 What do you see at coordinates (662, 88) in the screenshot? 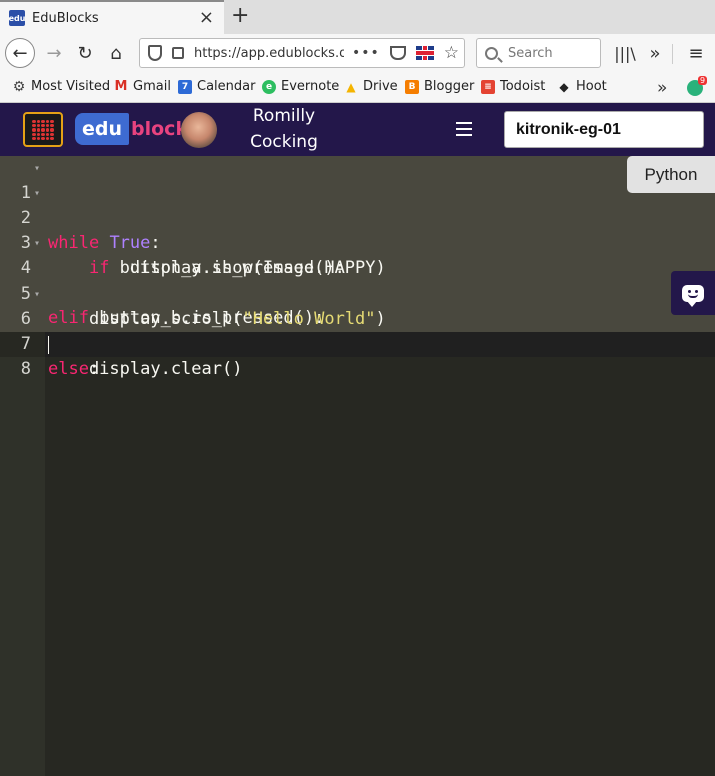
I see `bookmarks-overflow-icon: »` at bounding box center [662, 88].